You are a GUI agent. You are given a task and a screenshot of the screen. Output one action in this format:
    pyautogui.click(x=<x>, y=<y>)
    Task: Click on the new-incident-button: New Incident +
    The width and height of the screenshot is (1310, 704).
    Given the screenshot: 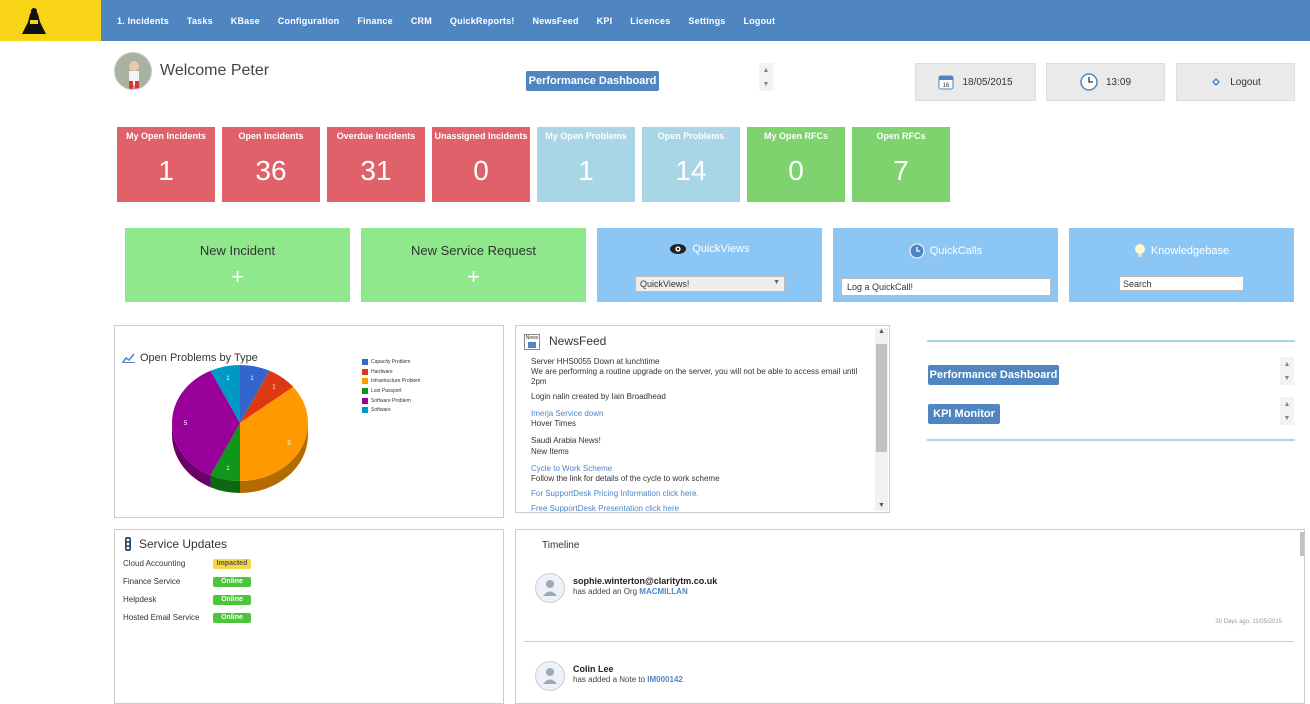 What is the action you would take?
    pyautogui.click(x=237, y=265)
    